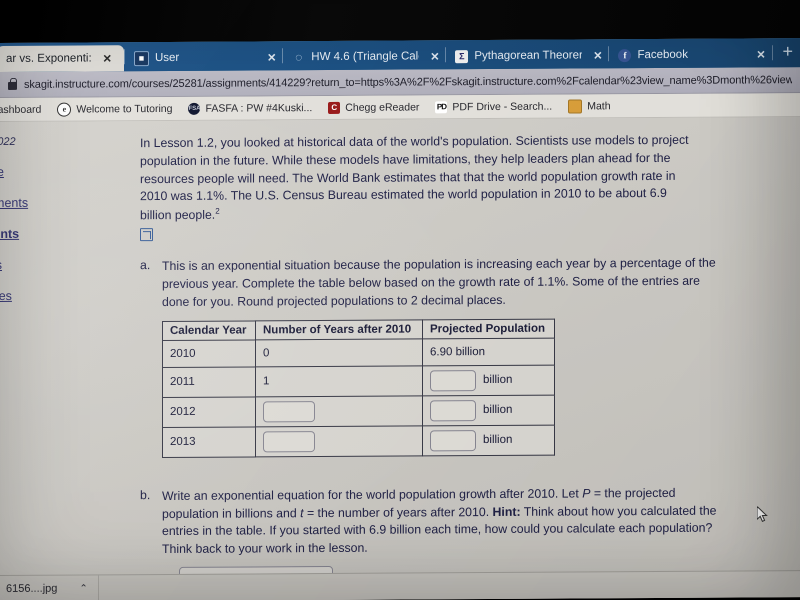 This screenshot has width=800, height=600. I want to click on tab-linear-vs-exponential: ar vs. Exponenti: ✕, so click(62, 59).